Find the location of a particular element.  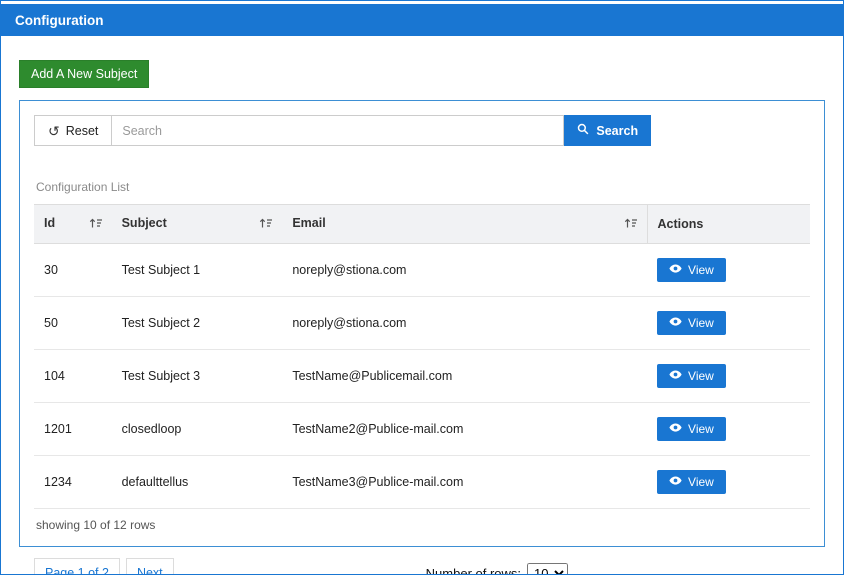

table-header-row: Id Subject Email Actions is located at coordinates (422, 224).